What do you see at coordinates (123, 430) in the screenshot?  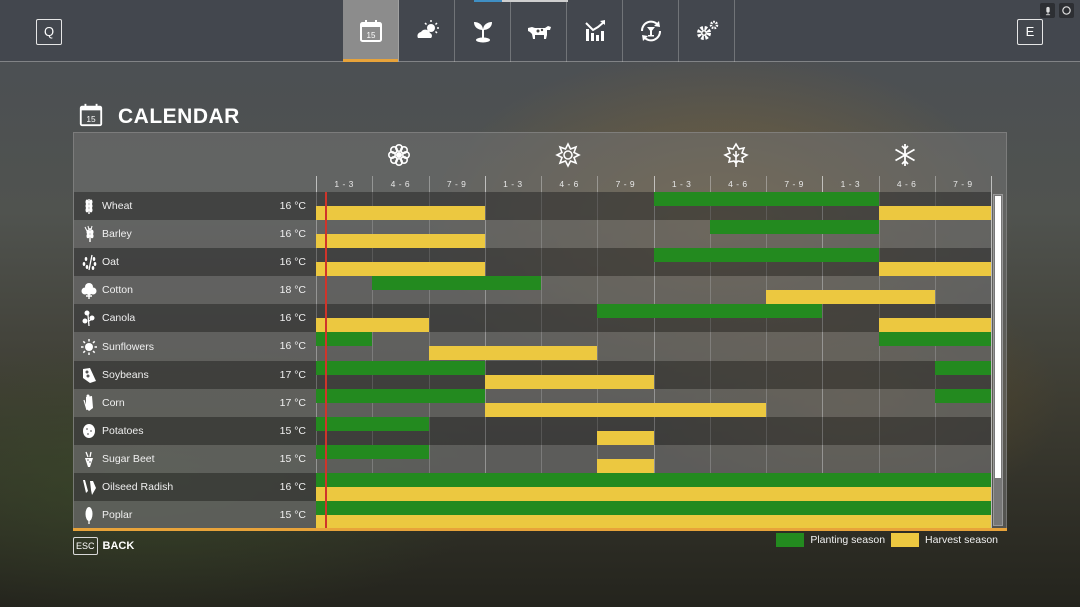 I see `crop-name: Potatoes` at bounding box center [123, 430].